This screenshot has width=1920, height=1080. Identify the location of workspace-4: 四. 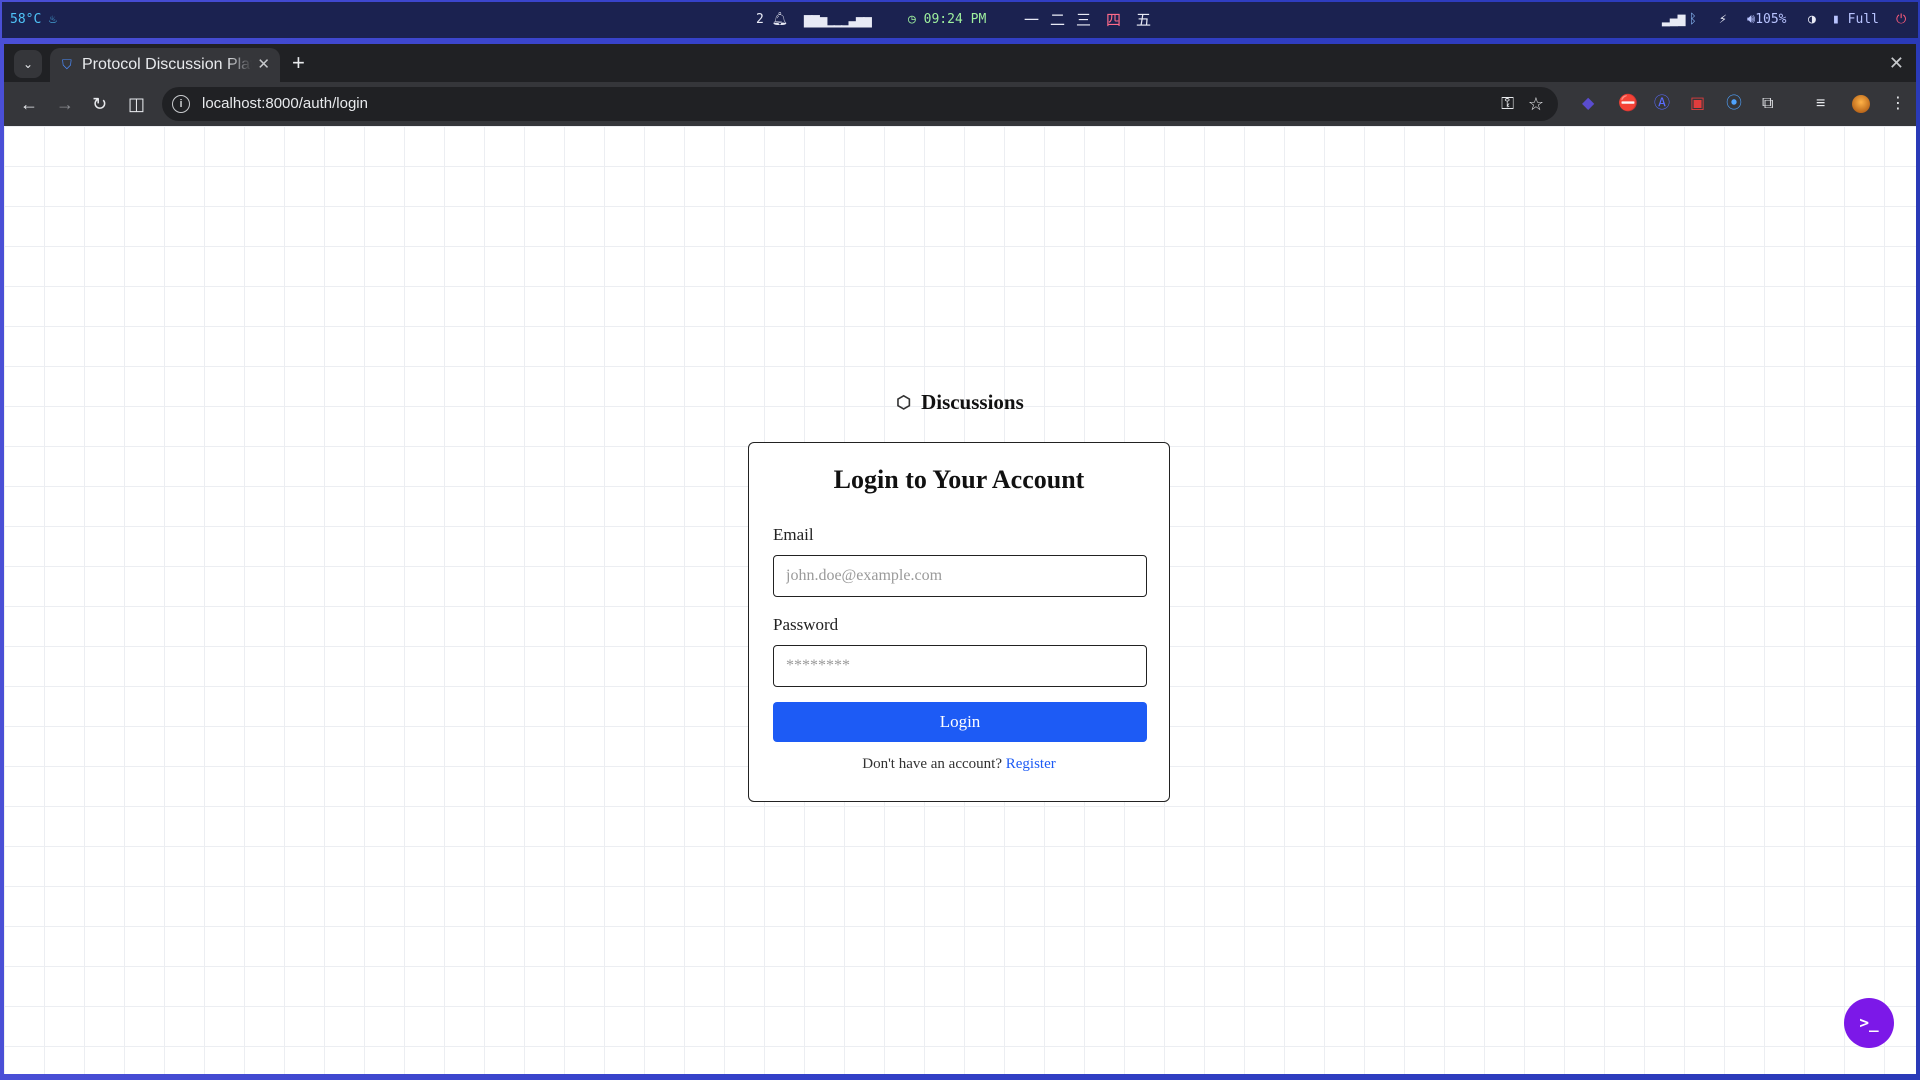
(1113, 20).